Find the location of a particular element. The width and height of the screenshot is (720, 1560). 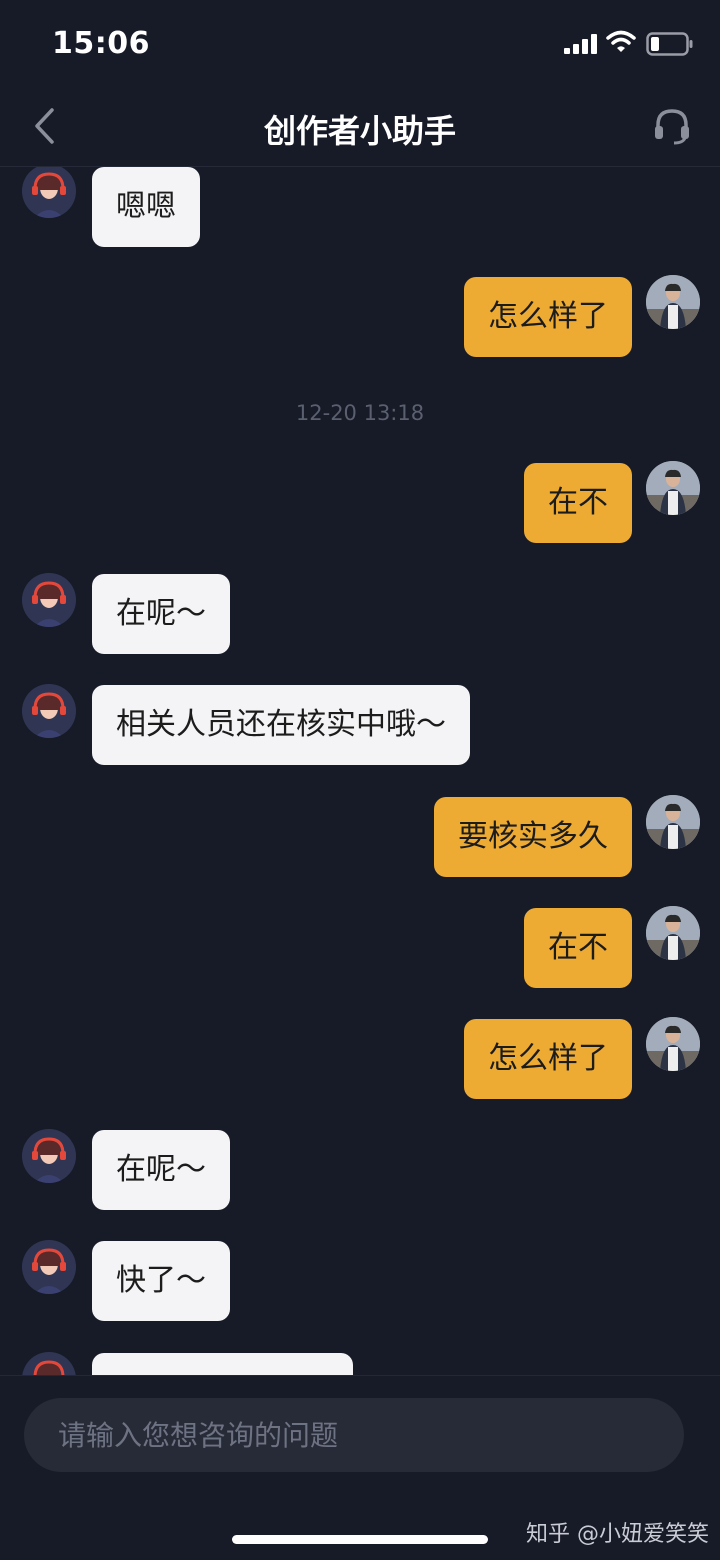

home-indicator is located at coordinates (360, 1539).